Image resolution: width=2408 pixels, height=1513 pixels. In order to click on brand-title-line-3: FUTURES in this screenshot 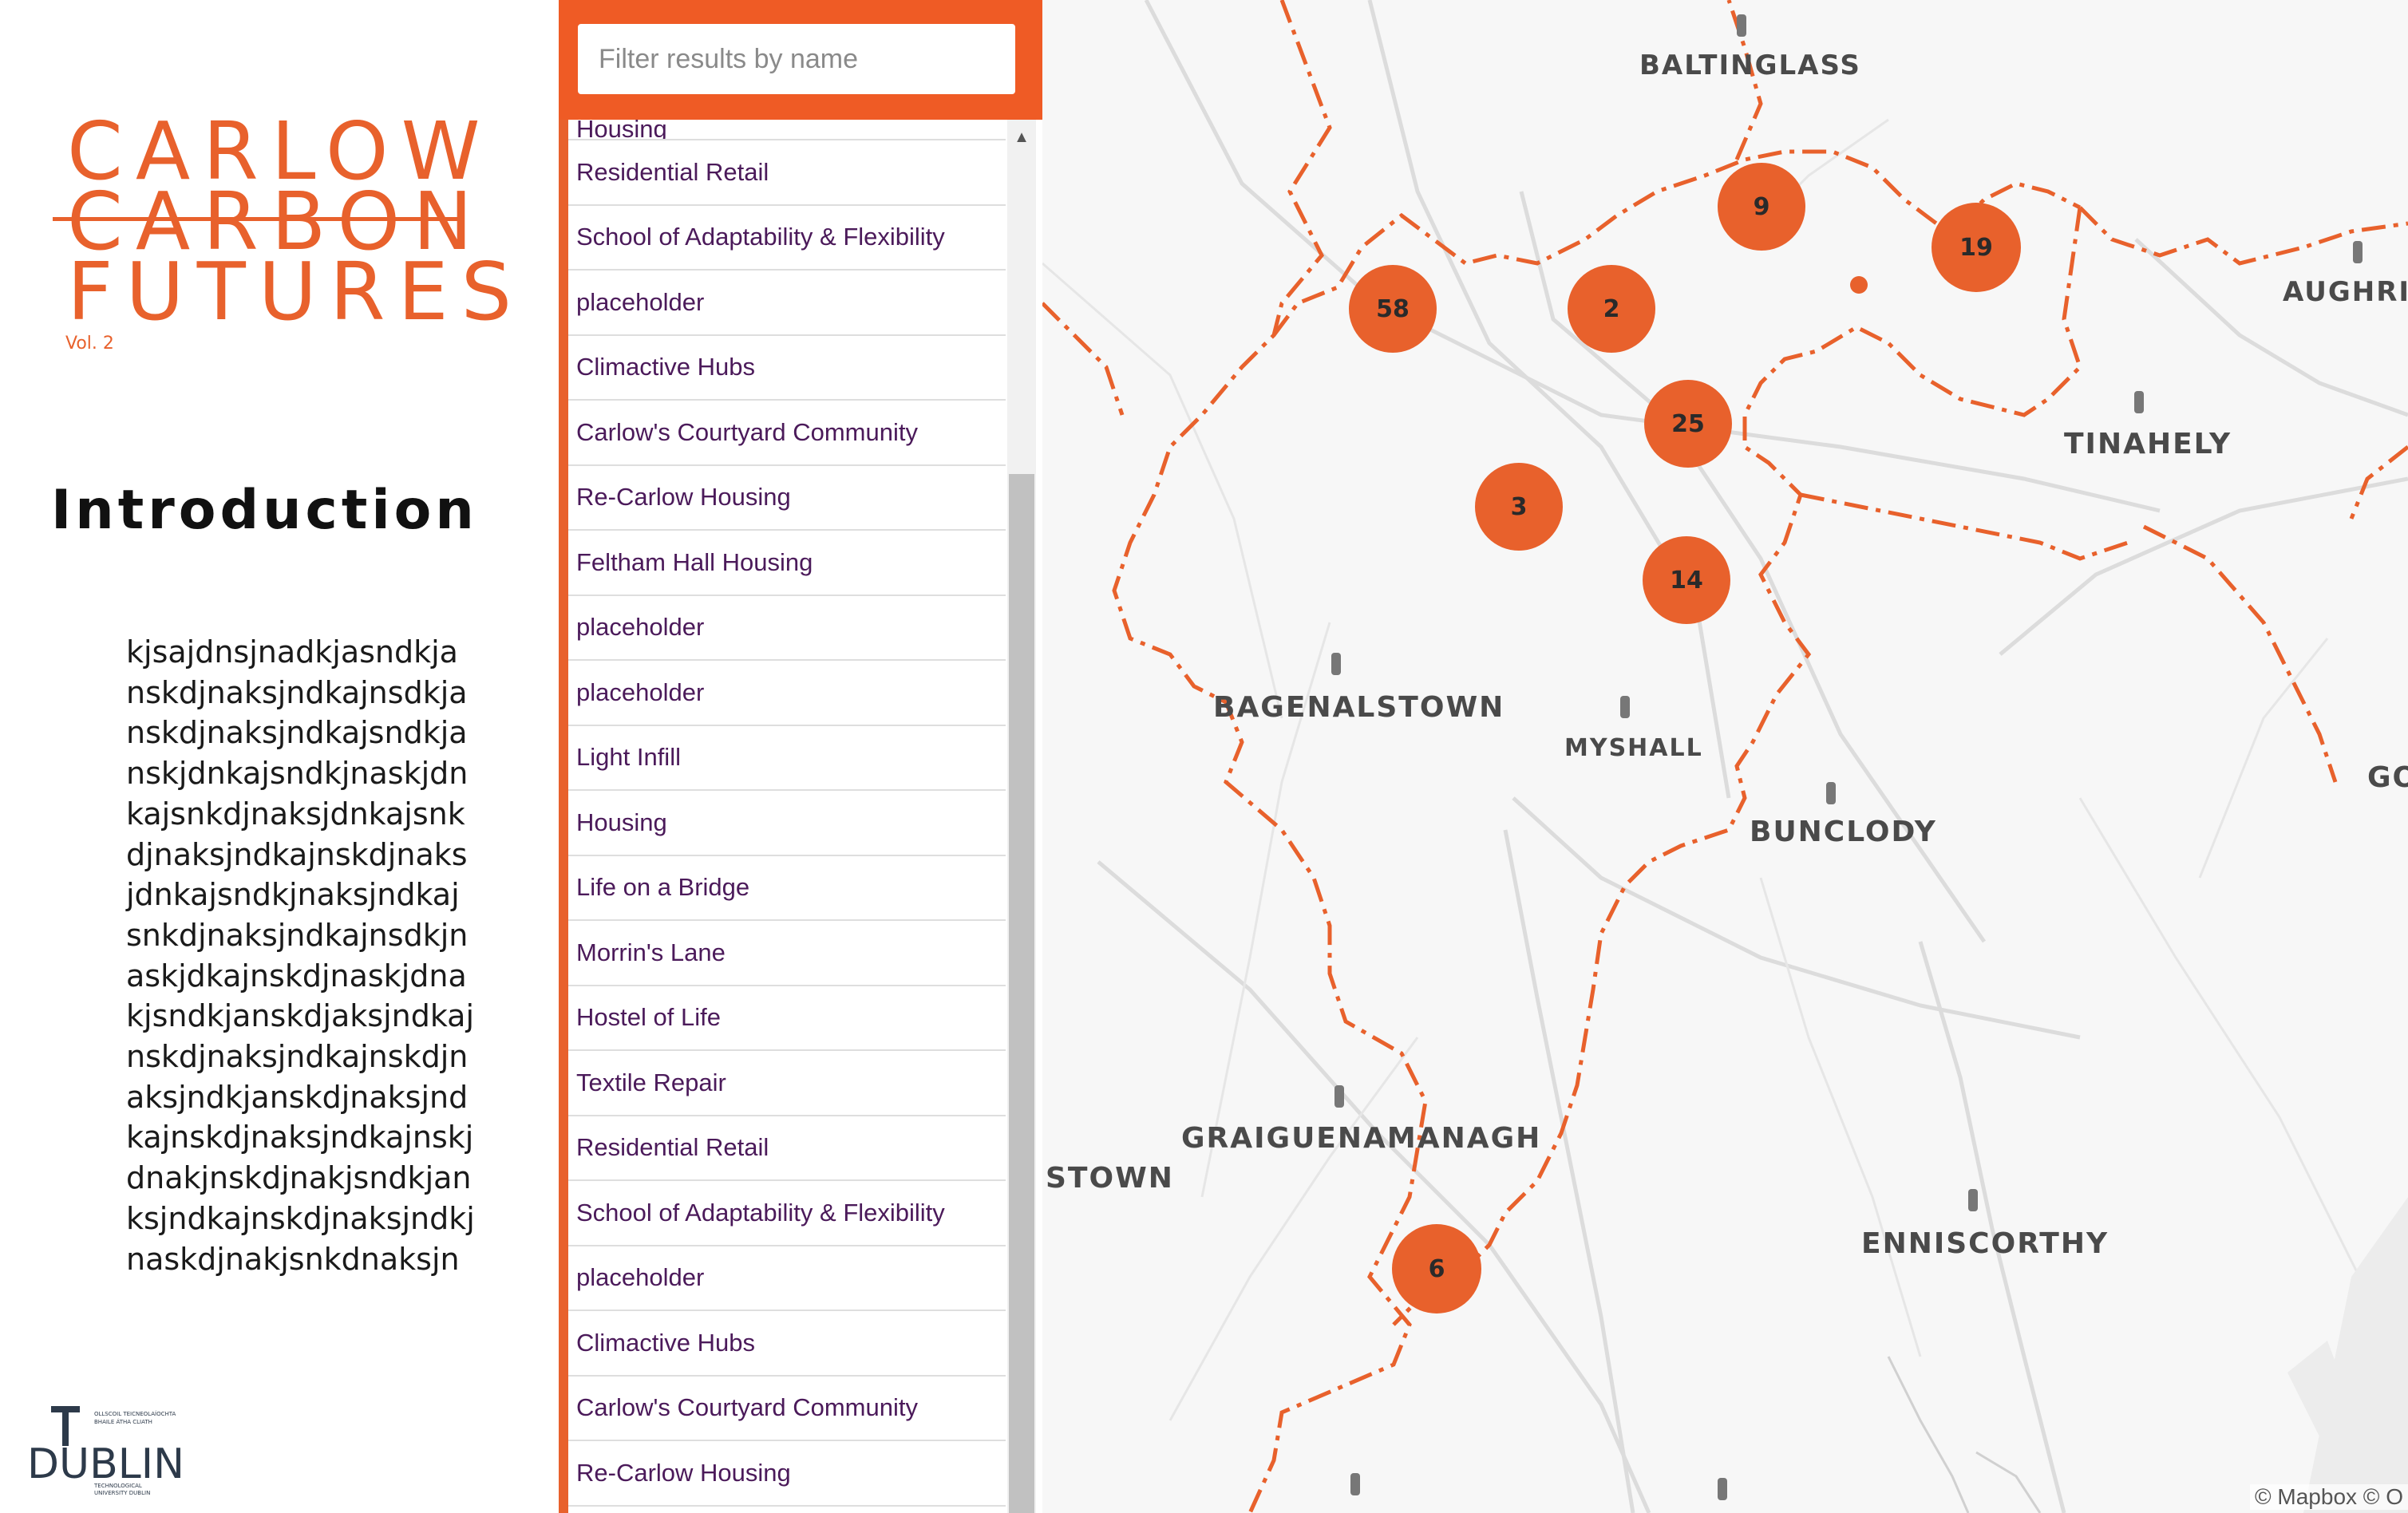, I will do `click(296, 291)`.